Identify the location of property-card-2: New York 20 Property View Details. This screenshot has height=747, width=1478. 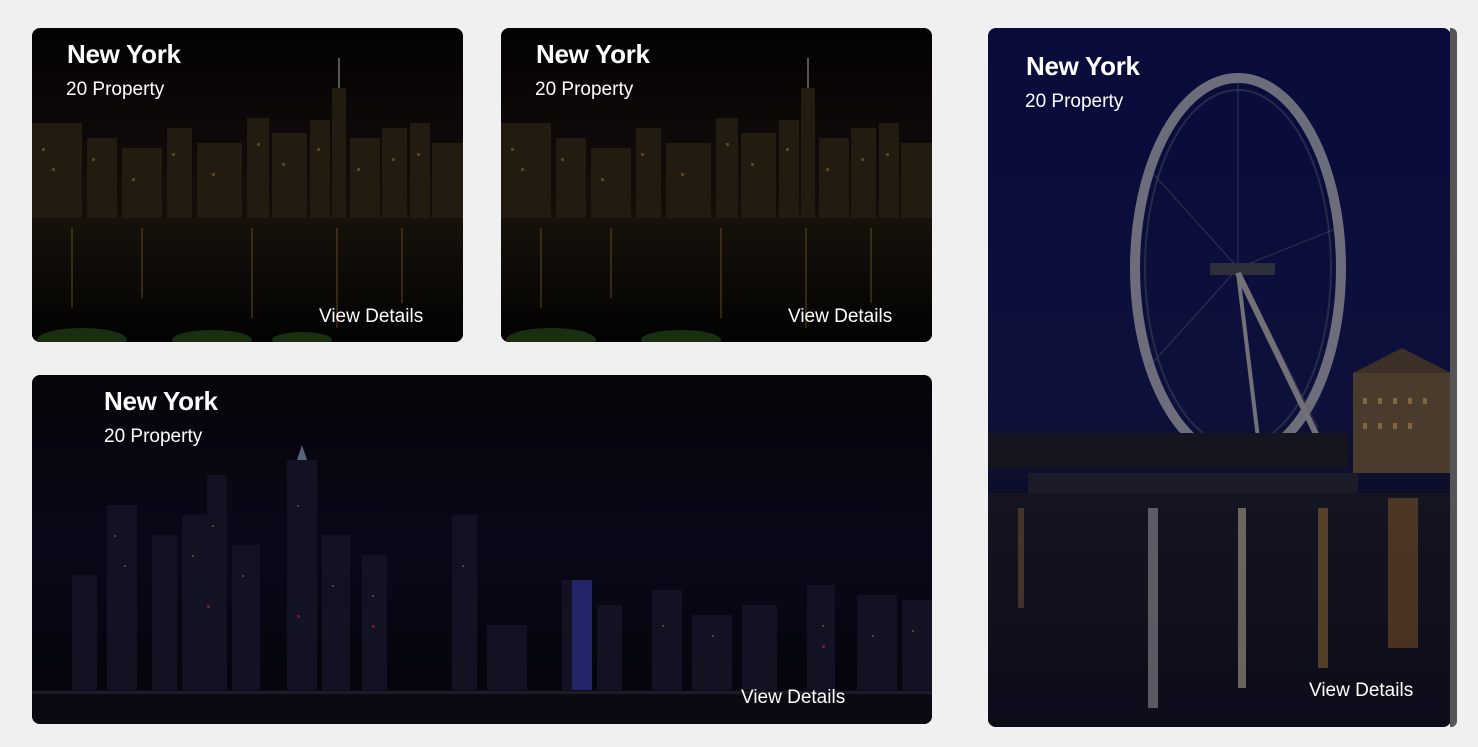
(716, 185).